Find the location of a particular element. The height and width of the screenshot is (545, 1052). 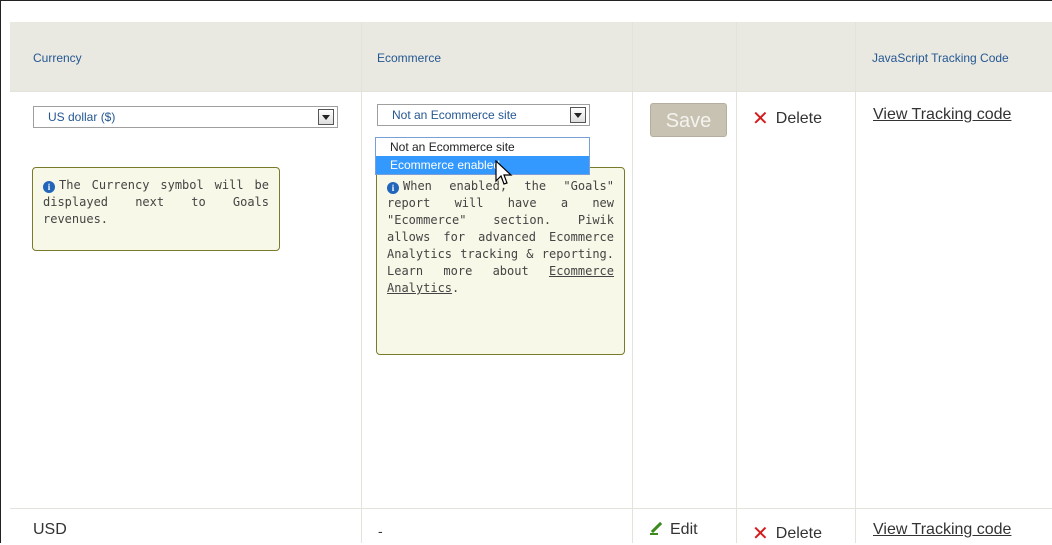

ecommerce-dropdown-list: Not an Ecommerce site Ecommerce enabled is located at coordinates (482, 156).